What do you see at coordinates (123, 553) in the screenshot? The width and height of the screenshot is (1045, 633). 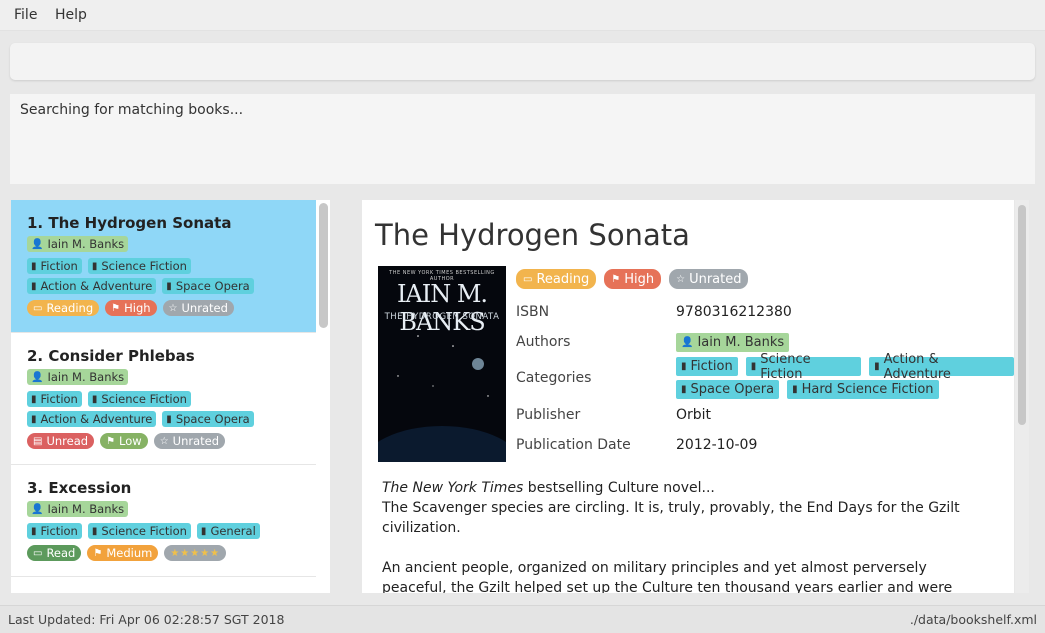 I see `priority-badge: ⚑ Medium` at bounding box center [123, 553].